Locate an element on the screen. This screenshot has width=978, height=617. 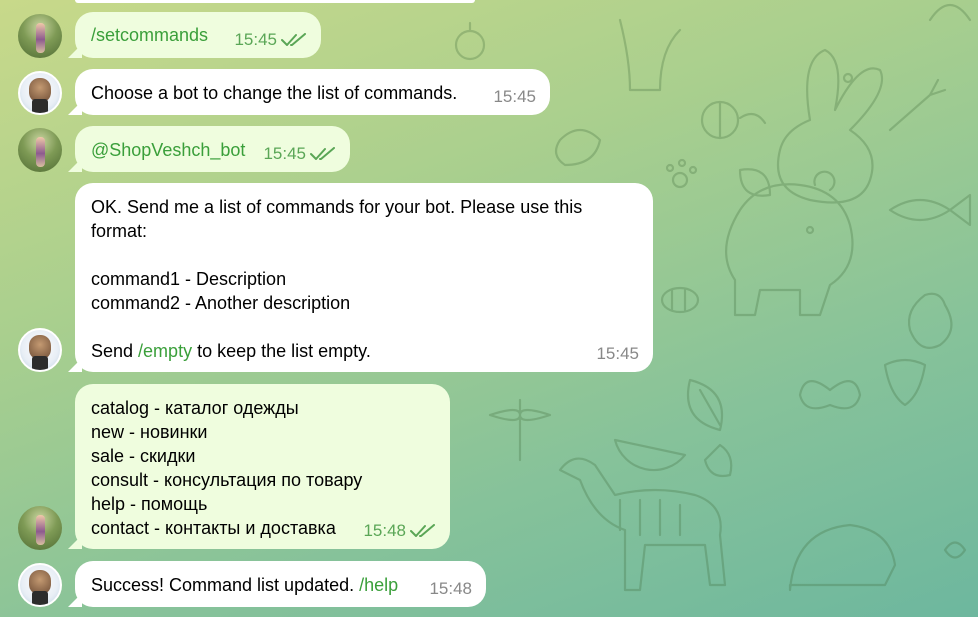
message-line: sale - скидки is located at coordinates (143, 456).